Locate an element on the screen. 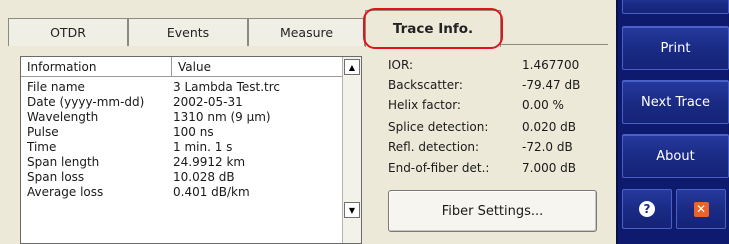 The height and width of the screenshot is (244, 729). row-value: 3 Lambda Test.trc is located at coordinates (226, 87).